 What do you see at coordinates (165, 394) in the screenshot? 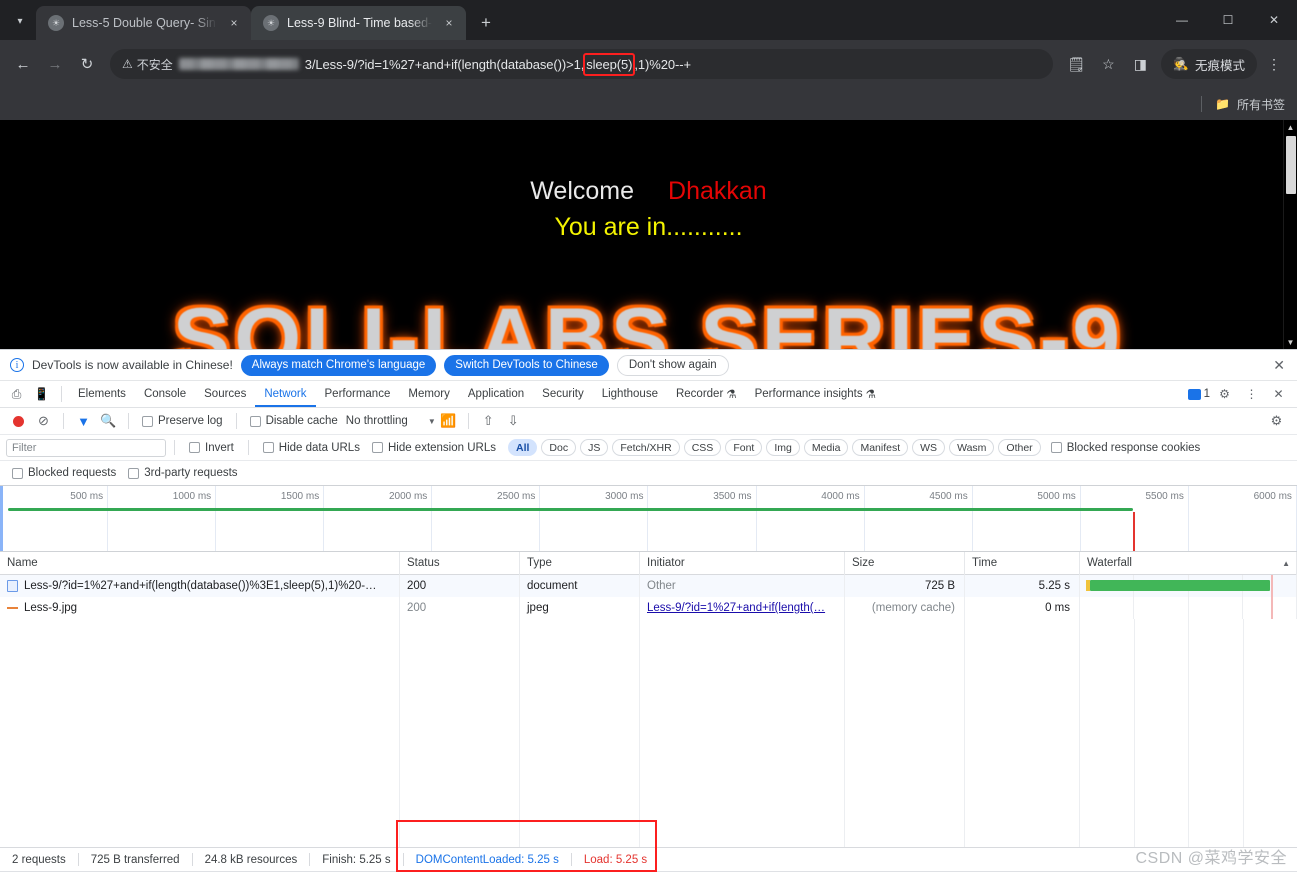
I see `tab-console: Console` at bounding box center [165, 394].